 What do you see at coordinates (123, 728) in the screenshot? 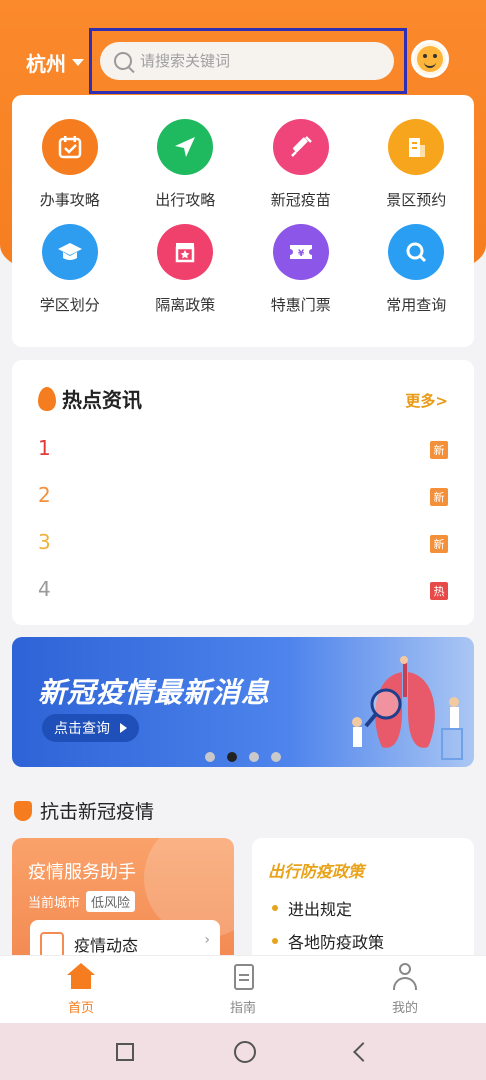
I see `play-arrow-icon` at bounding box center [123, 728].